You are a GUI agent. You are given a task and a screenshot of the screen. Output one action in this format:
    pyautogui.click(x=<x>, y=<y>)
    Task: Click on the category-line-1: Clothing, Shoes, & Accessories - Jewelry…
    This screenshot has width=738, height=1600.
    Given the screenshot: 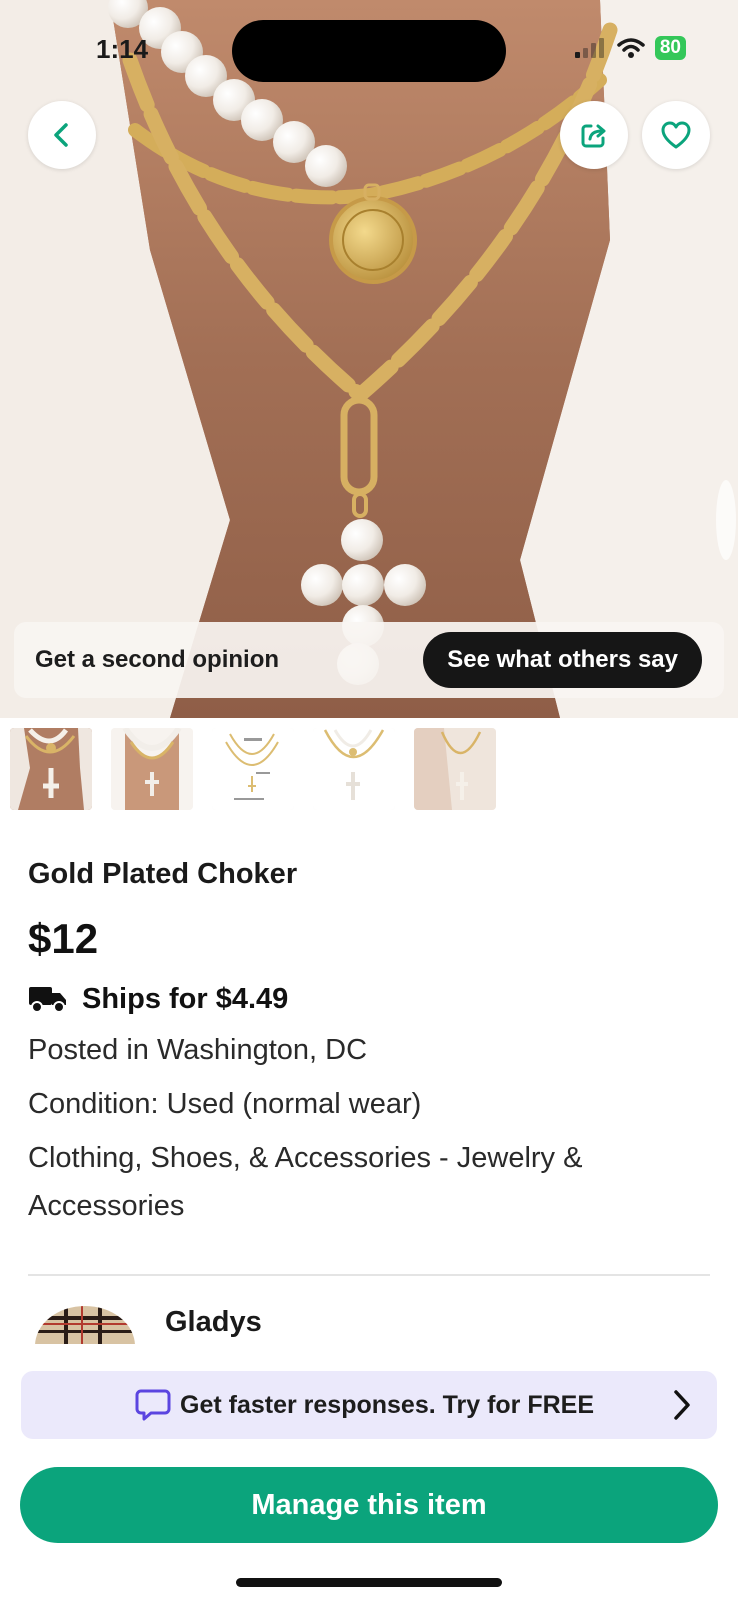 What is the action you would take?
    pyautogui.click(x=305, y=1158)
    